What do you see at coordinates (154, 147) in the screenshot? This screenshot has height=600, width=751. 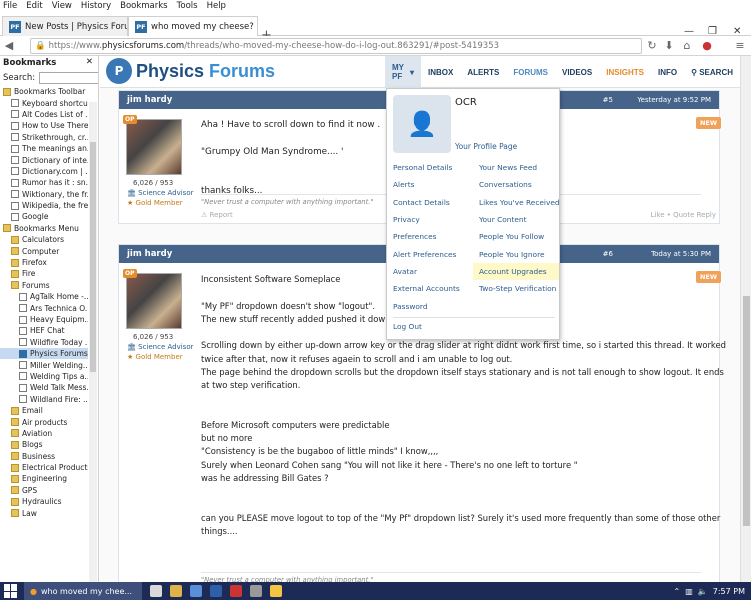 I see `avatar` at bounding box center [154, 147].